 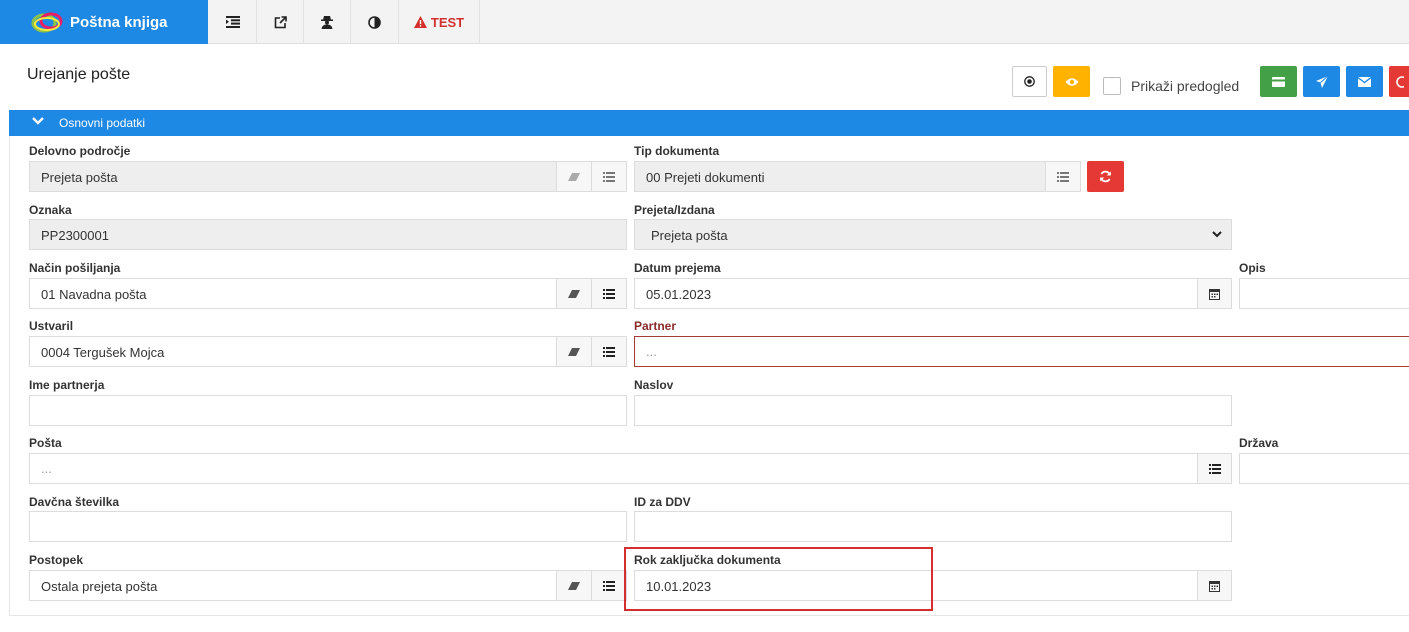 I want to click on tip-dokumenta-list-button, so click(x=1063, y=176).